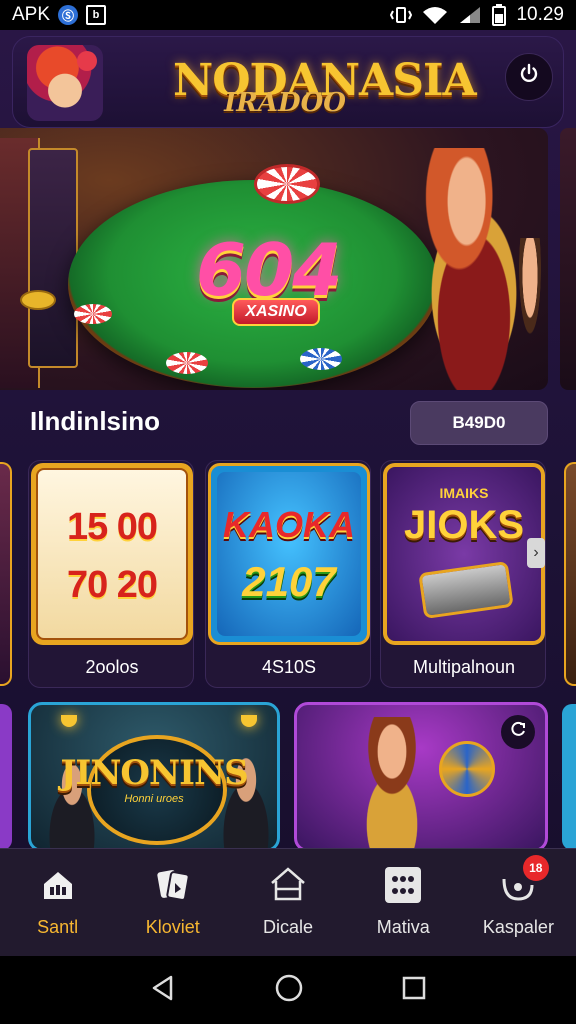 Image resolution: width=576 pixels, height=1024 pixels. What do you see at coordinates (285, 103) in the screenshot?
I see `app-logo-subtitle: IRADOO` at bounding box center [285, 103].